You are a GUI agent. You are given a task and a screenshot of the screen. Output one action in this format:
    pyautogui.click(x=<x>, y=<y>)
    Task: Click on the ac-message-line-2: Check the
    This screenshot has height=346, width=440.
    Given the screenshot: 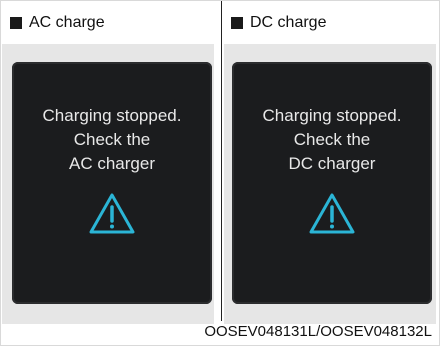 What is the action you would take?
    pyautogui.click(x=112, y=139)
    